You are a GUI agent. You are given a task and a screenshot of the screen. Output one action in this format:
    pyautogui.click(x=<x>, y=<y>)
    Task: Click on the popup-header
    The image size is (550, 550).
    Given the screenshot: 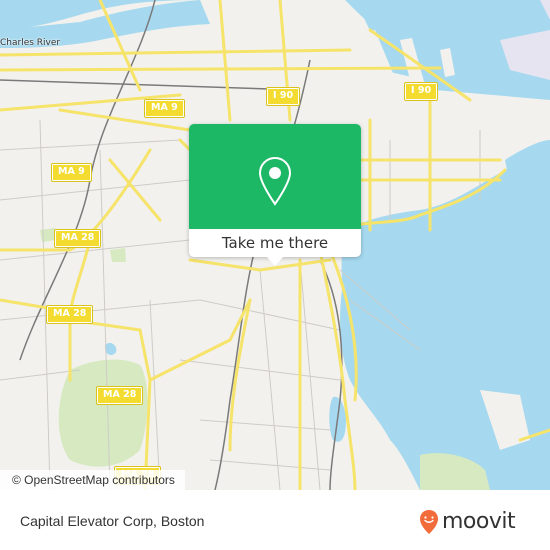 What is the action you would take?
    pyautogui.click(x=275, y=176)
    